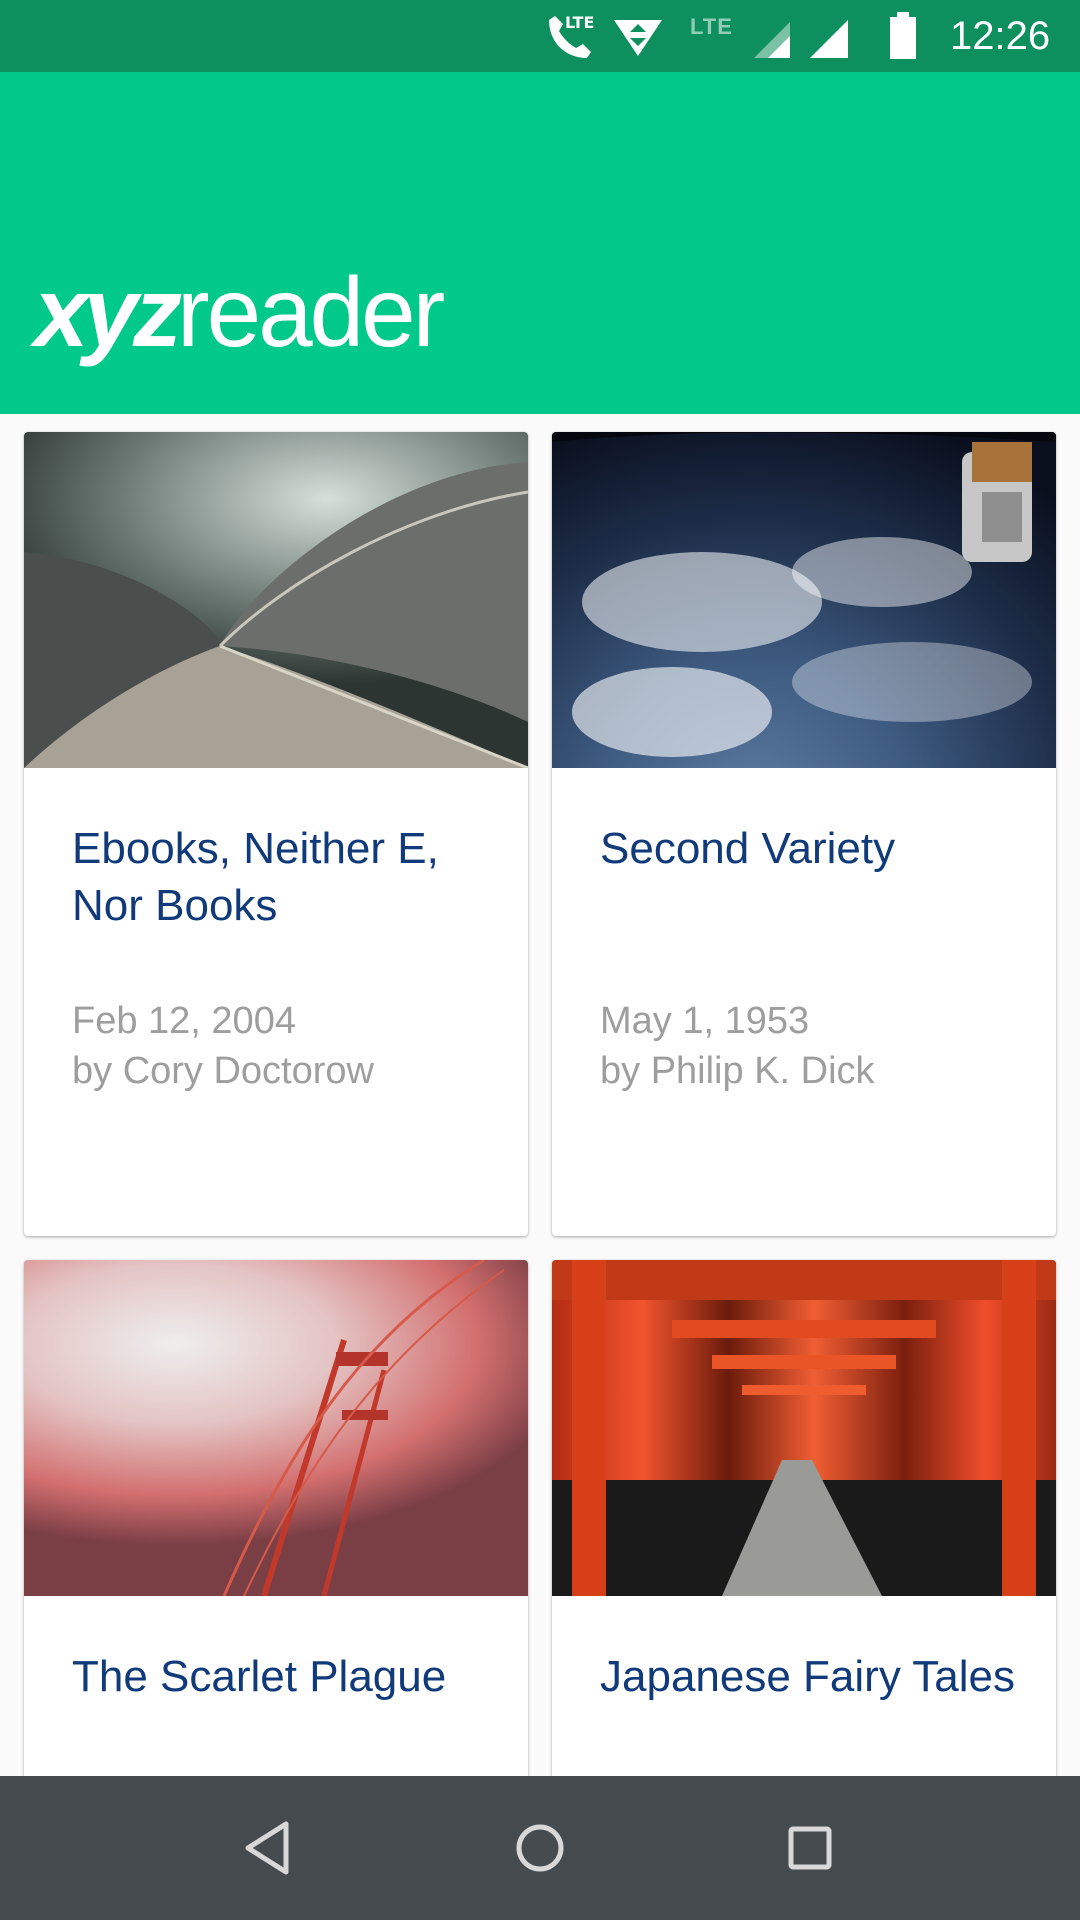 The height and width of the screenshot is (1920, 1080). Describe the element at coordinates (363, 1428) in the screenshot. I see `bridge-art` at that location.